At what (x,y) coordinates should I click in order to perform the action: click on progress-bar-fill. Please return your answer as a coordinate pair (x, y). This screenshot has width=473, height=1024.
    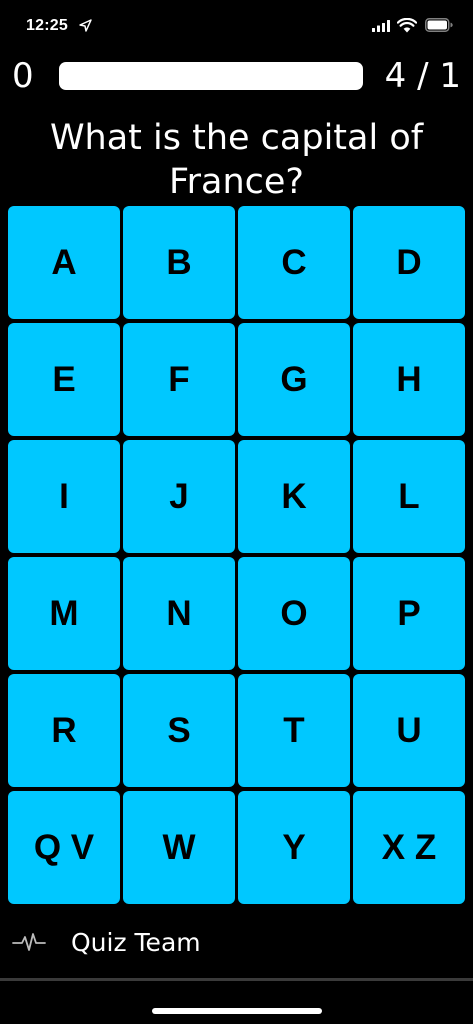
    Looking at the image, I should click on (211, 76).